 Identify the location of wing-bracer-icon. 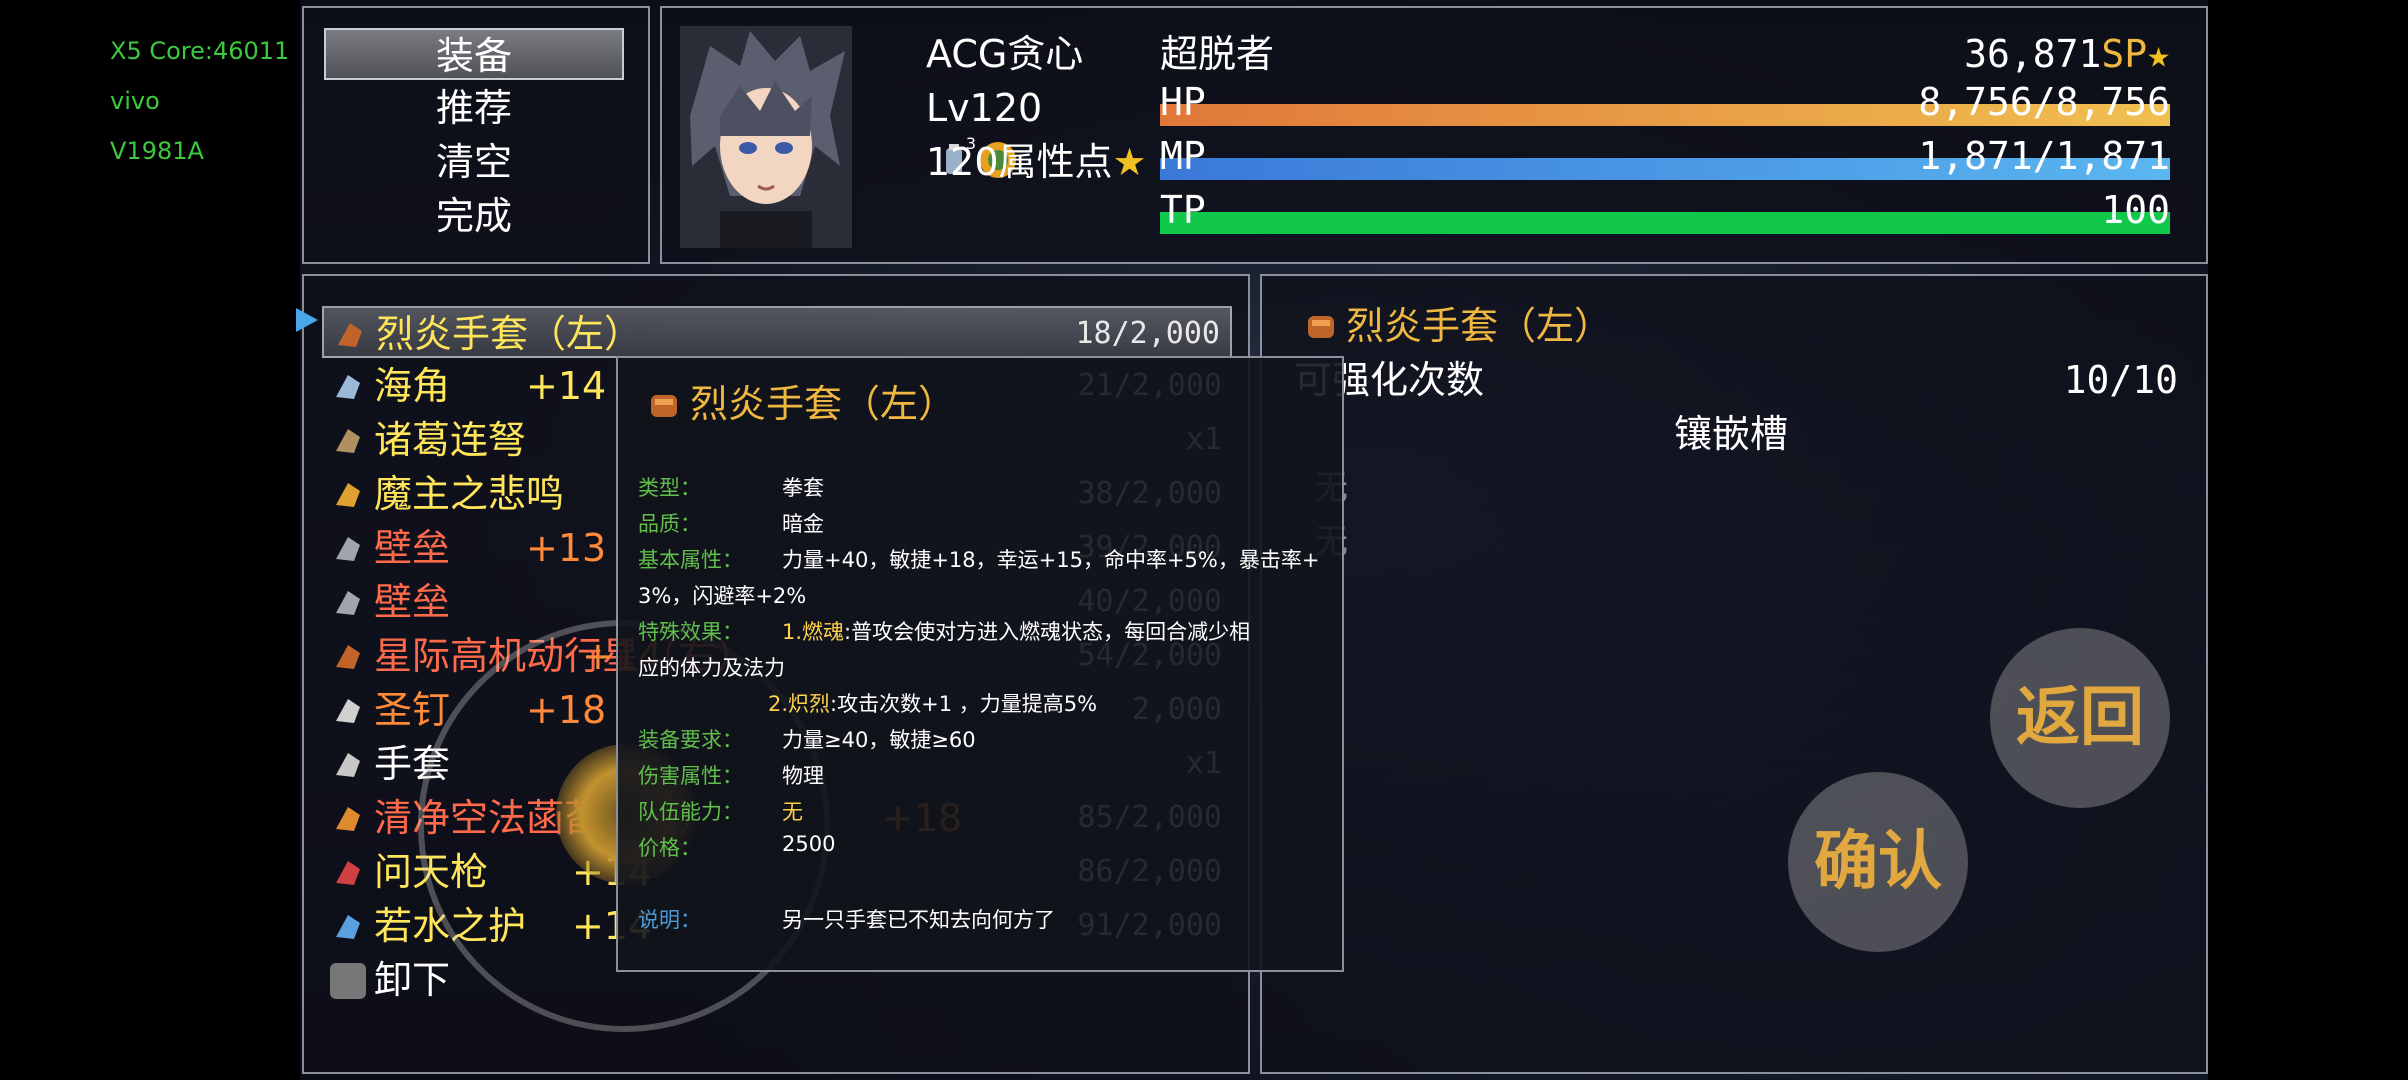
(348, 927).